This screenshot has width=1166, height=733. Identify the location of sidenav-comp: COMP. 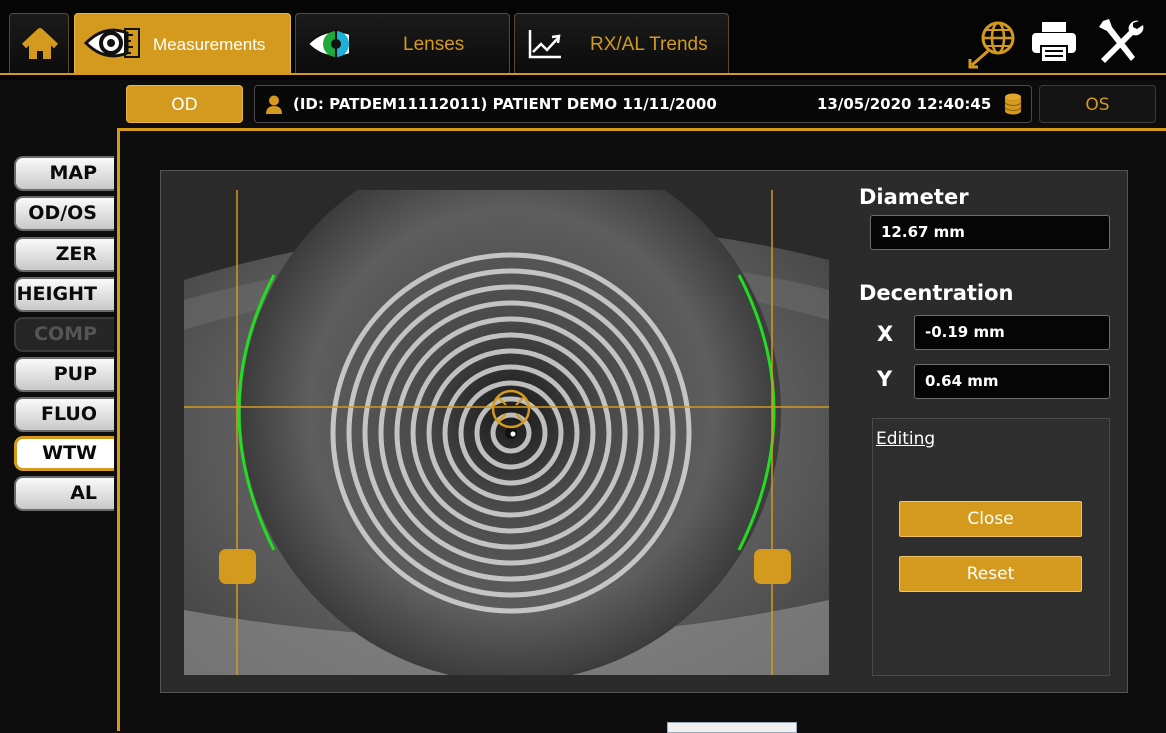
(64, 334).